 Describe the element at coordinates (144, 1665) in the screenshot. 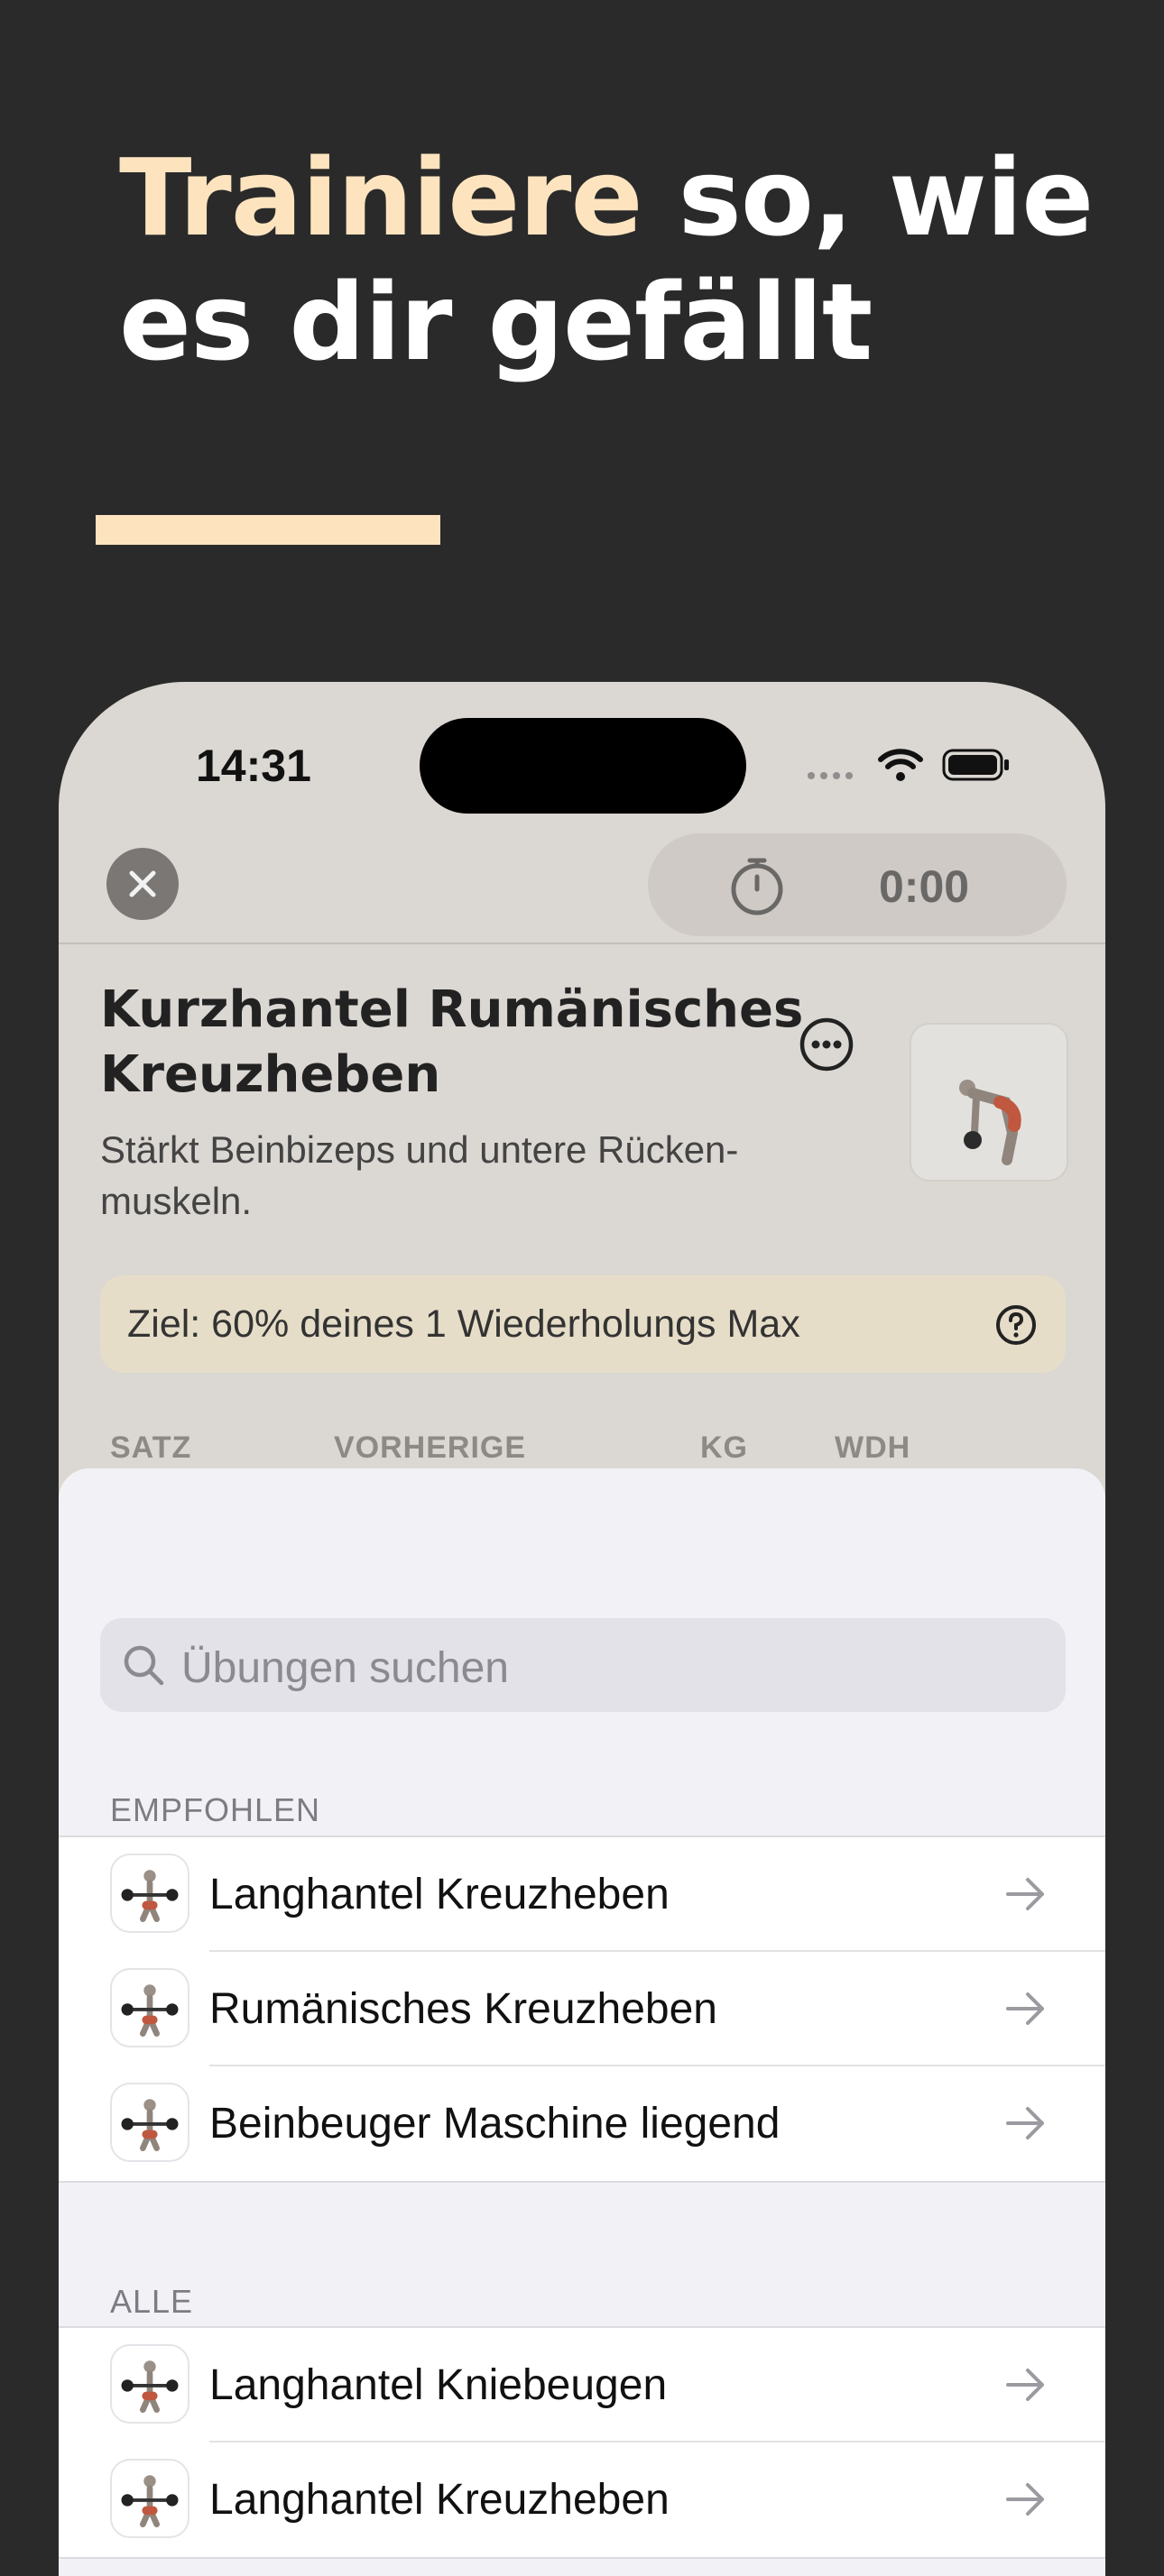

I see `search-icon` at that location.